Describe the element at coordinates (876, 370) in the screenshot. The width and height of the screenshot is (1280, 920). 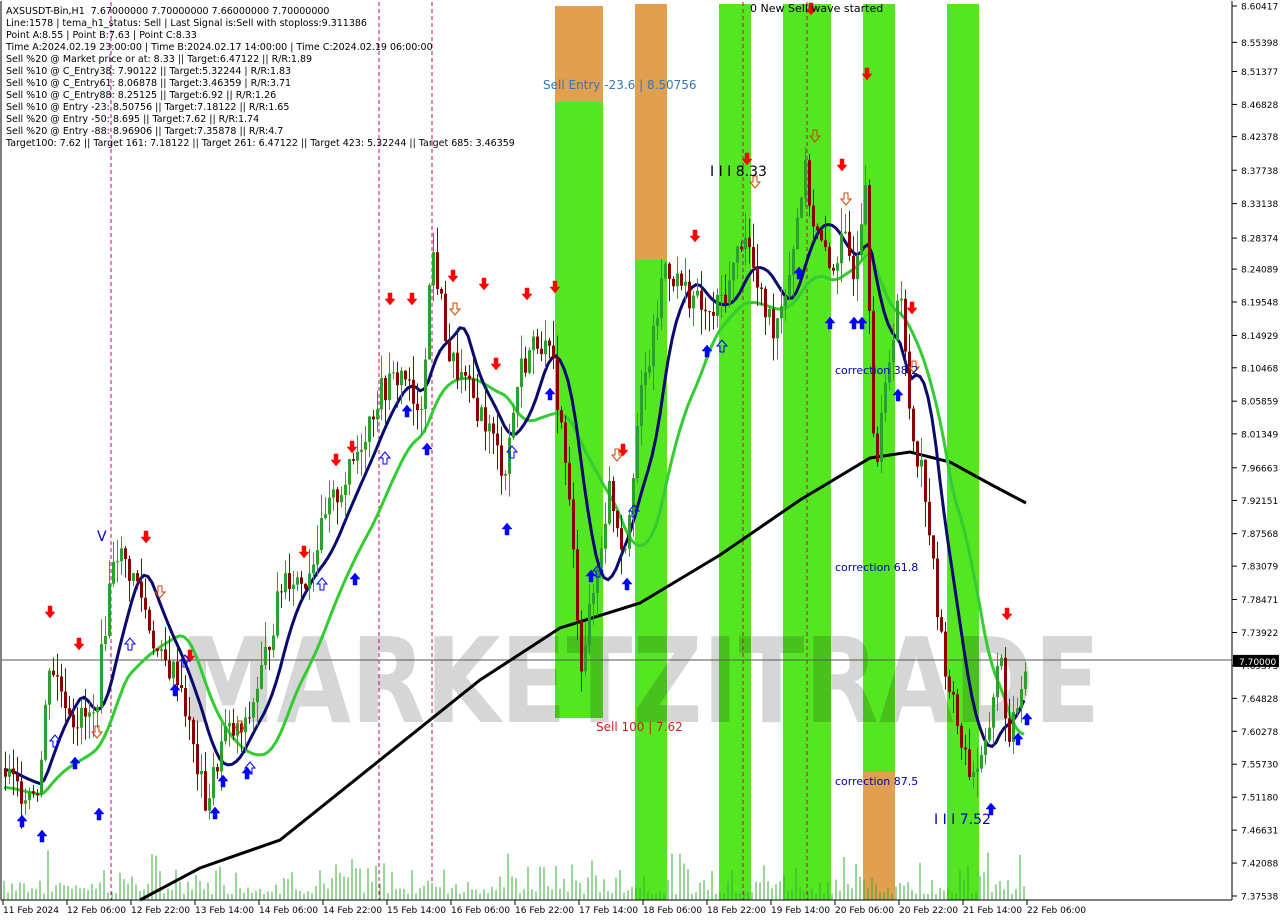
I see `correction-38-label: correction 38.2` at that location.